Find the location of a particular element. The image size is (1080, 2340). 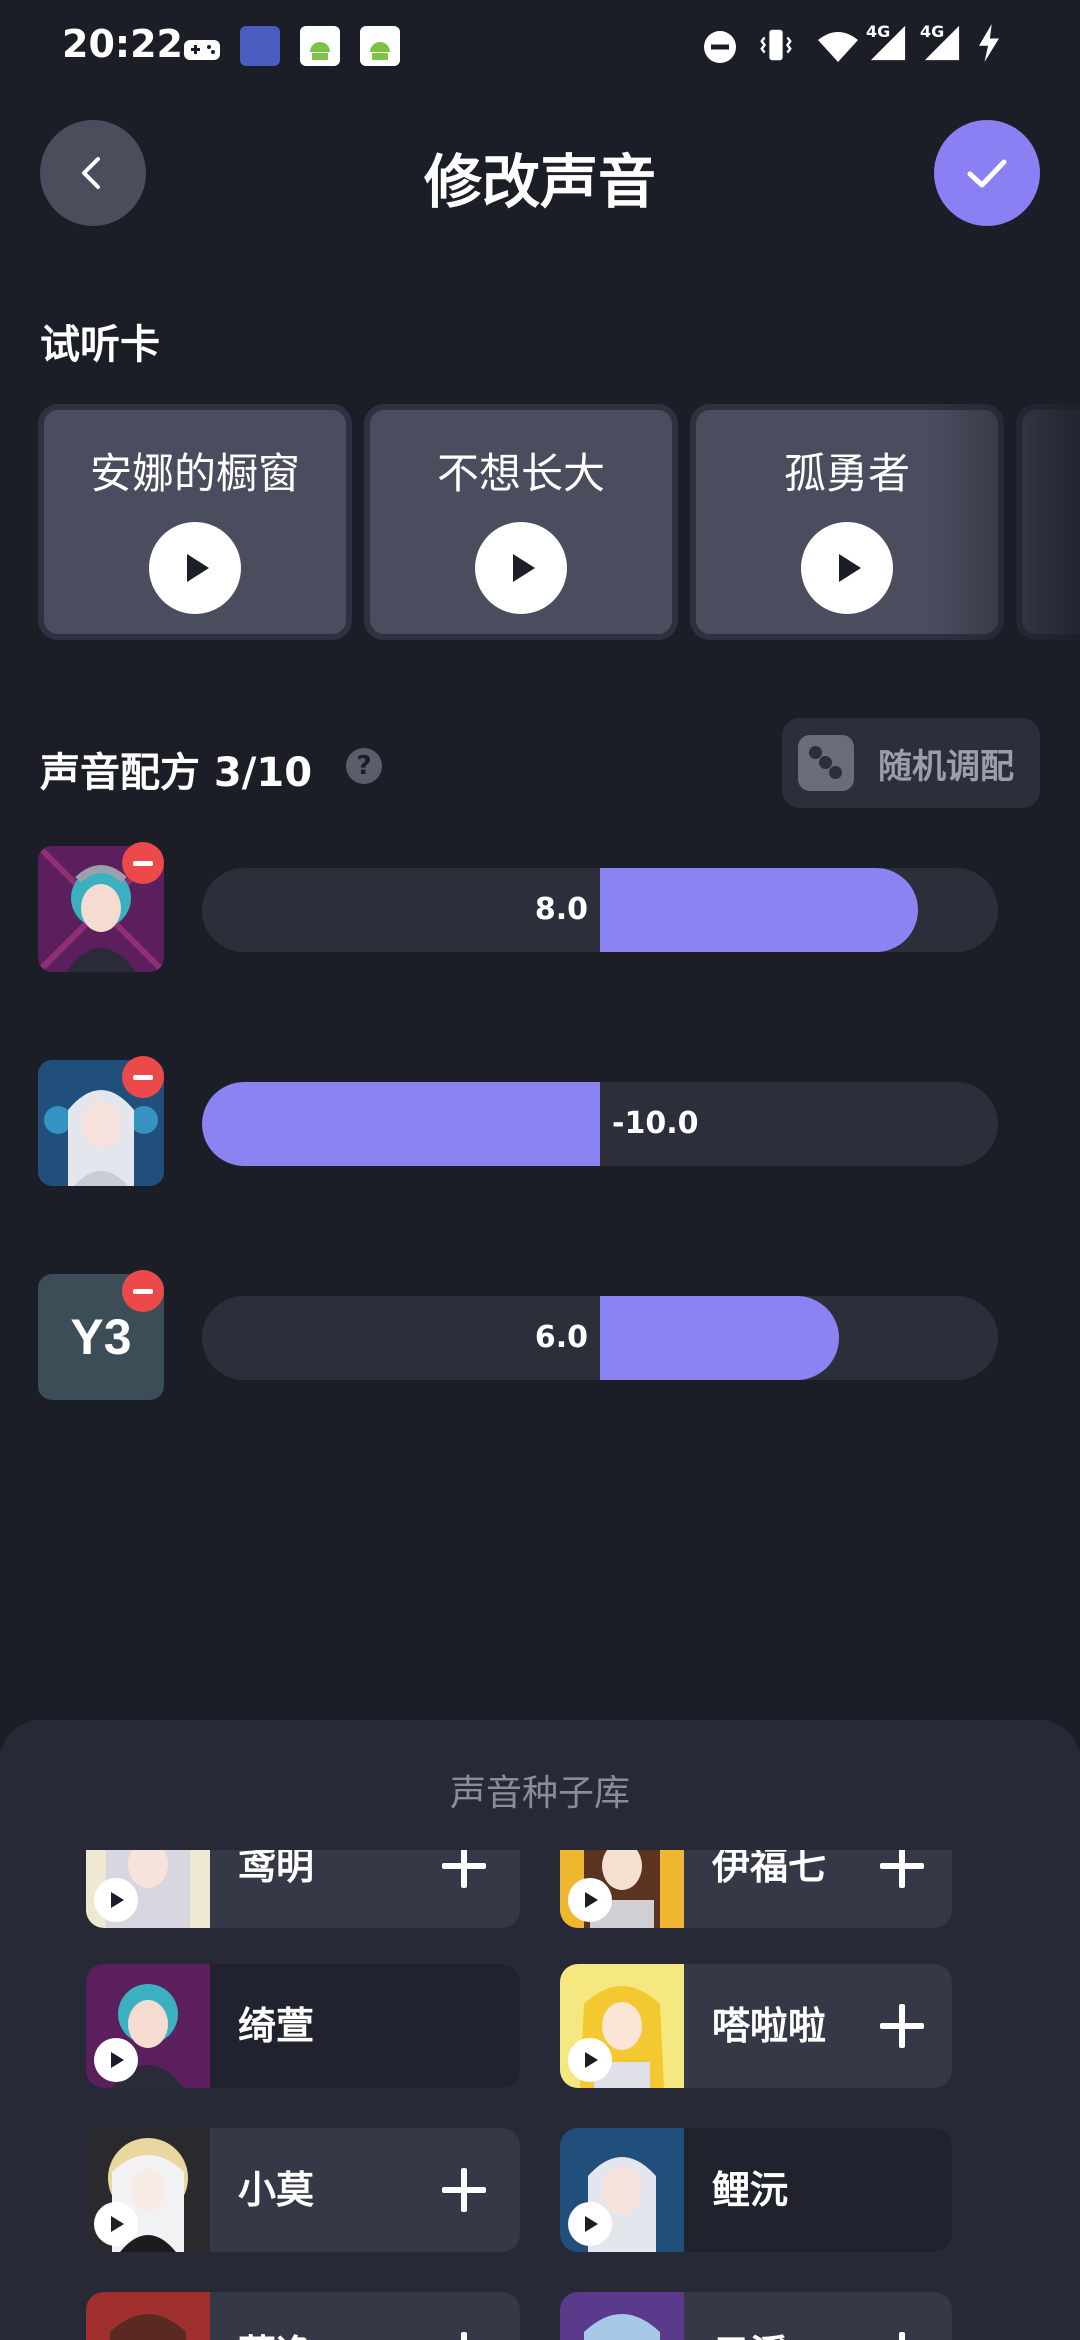

status-bar: 20:22 4G 4G is located at coordinates (540, 46).